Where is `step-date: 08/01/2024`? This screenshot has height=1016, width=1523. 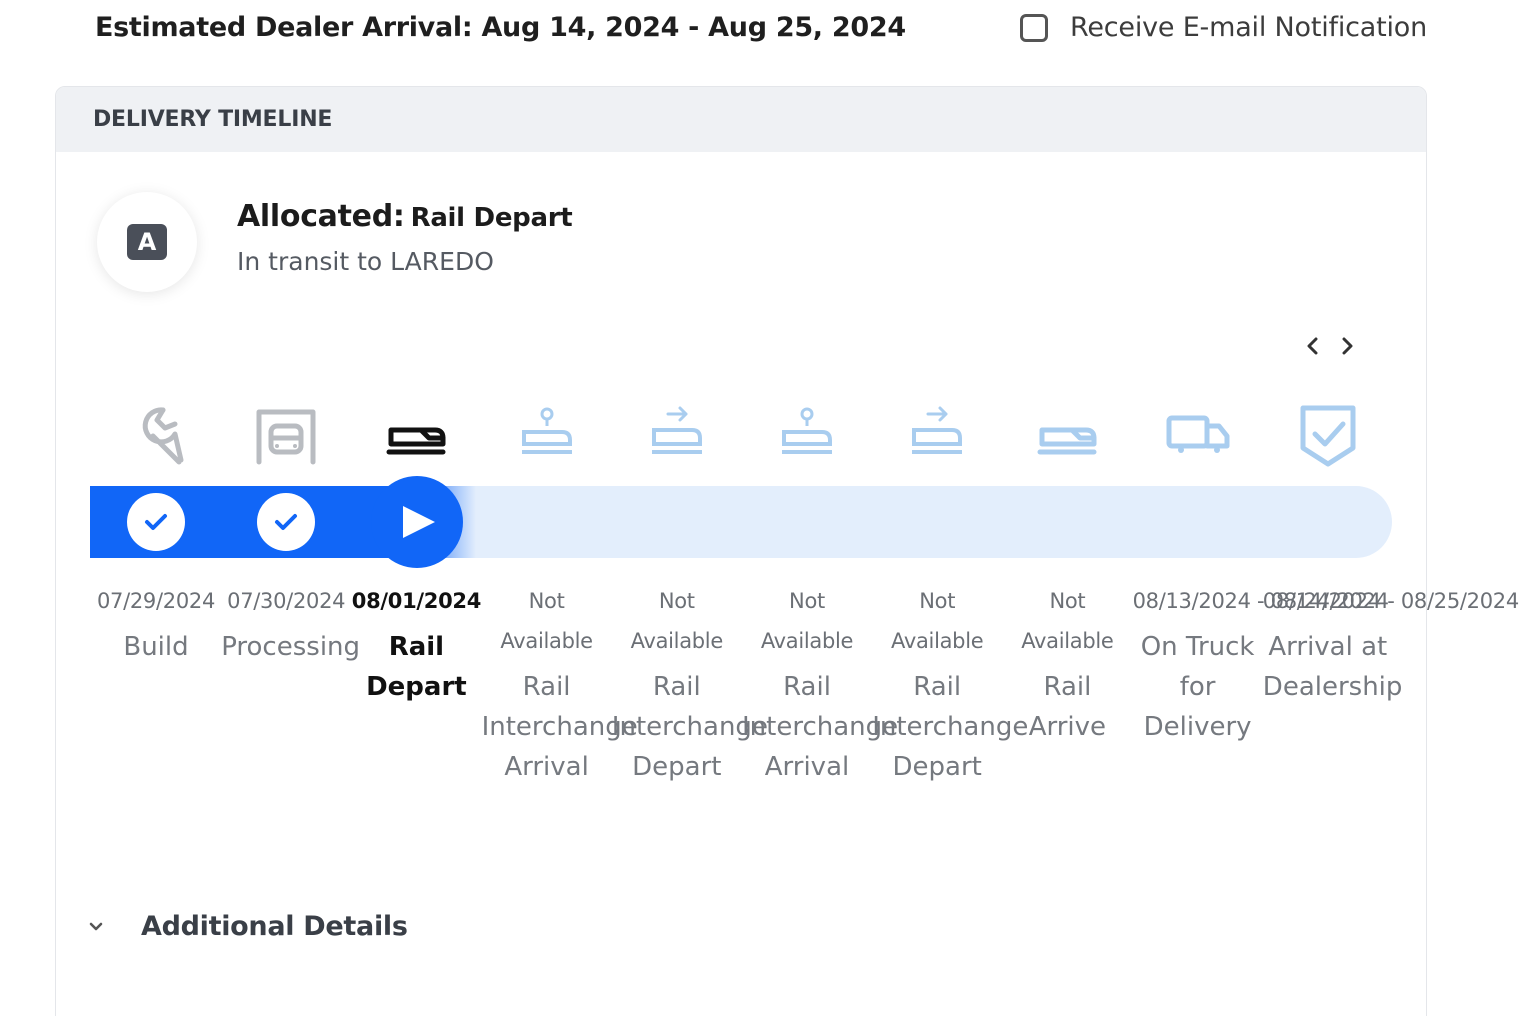
step-date: 08/01/2024 is located at coordinates (416, 601).